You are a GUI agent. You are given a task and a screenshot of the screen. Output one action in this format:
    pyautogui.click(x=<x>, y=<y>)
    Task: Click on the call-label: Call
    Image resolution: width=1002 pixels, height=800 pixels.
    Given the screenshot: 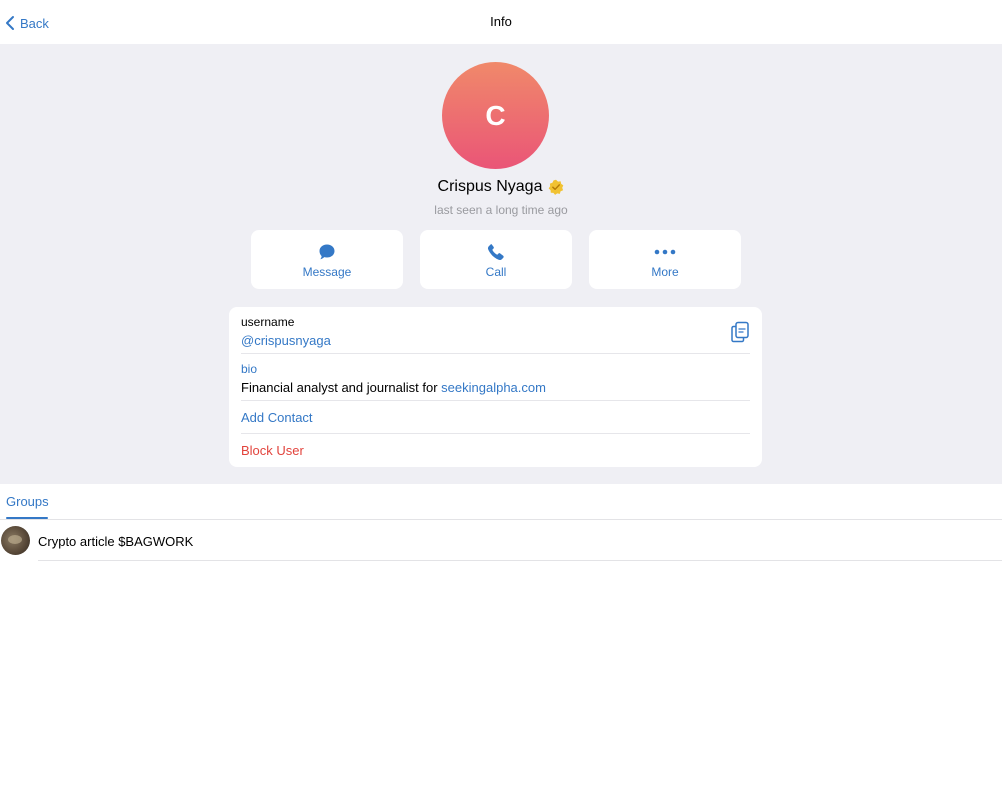 What is the action you would take?
    pyautogui.click(x=496, y=272)
    